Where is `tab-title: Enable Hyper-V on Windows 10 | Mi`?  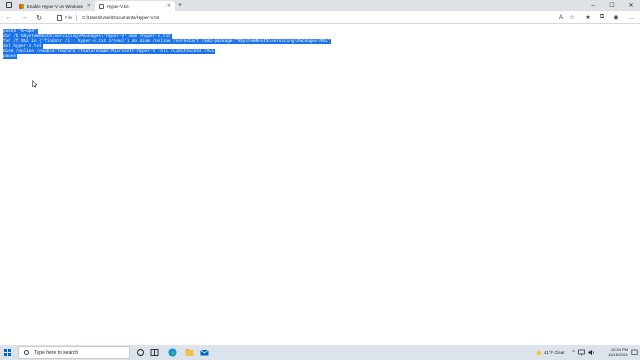 tab-title: Enable Hyper-V on Windows 10 | Mi is located at coordinates (55, 6).